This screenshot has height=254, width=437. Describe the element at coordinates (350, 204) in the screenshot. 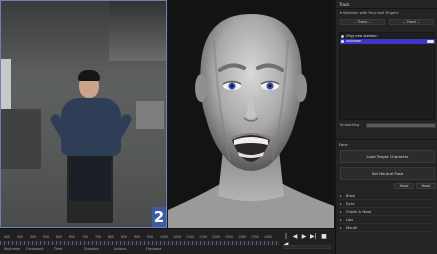

I see `category-label: Eyes` at that location.